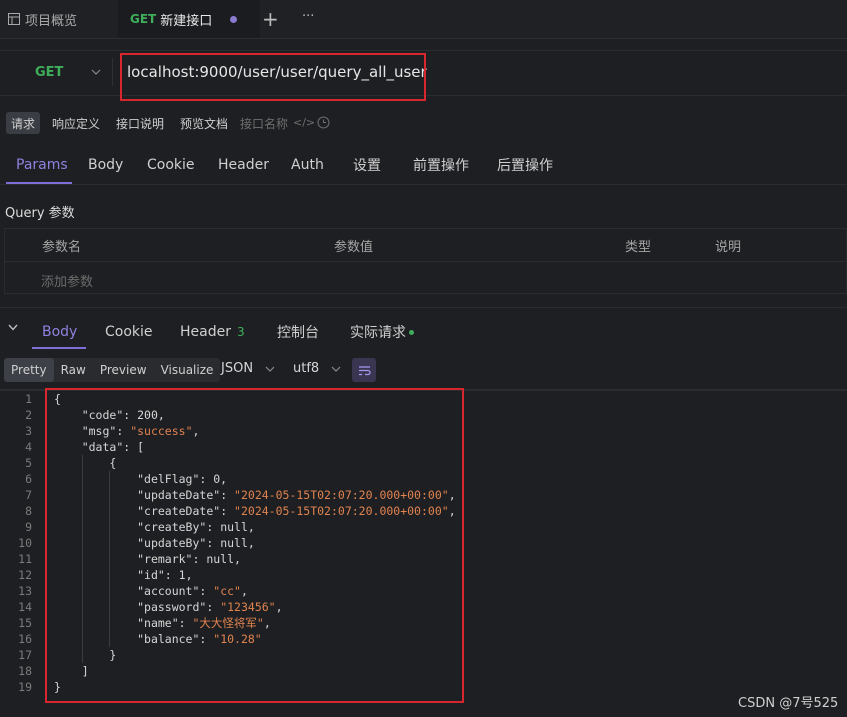 The height and width of the screenshot is (717, 847). I want to click on line-number: 18, so click(25, 671).